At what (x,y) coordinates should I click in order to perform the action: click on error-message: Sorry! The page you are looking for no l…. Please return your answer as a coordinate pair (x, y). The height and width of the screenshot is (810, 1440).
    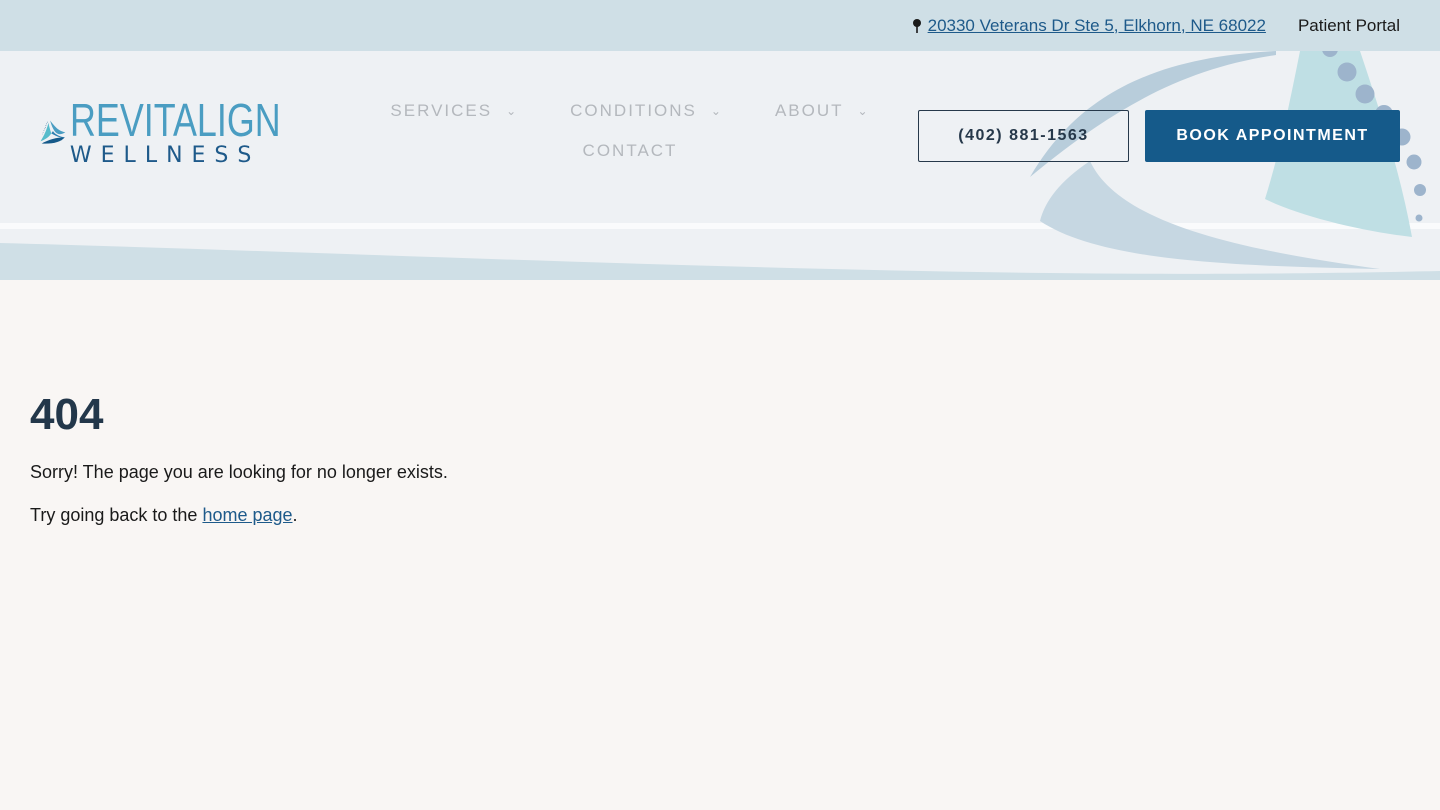
    Looking at the image, I should click on (239, 472).